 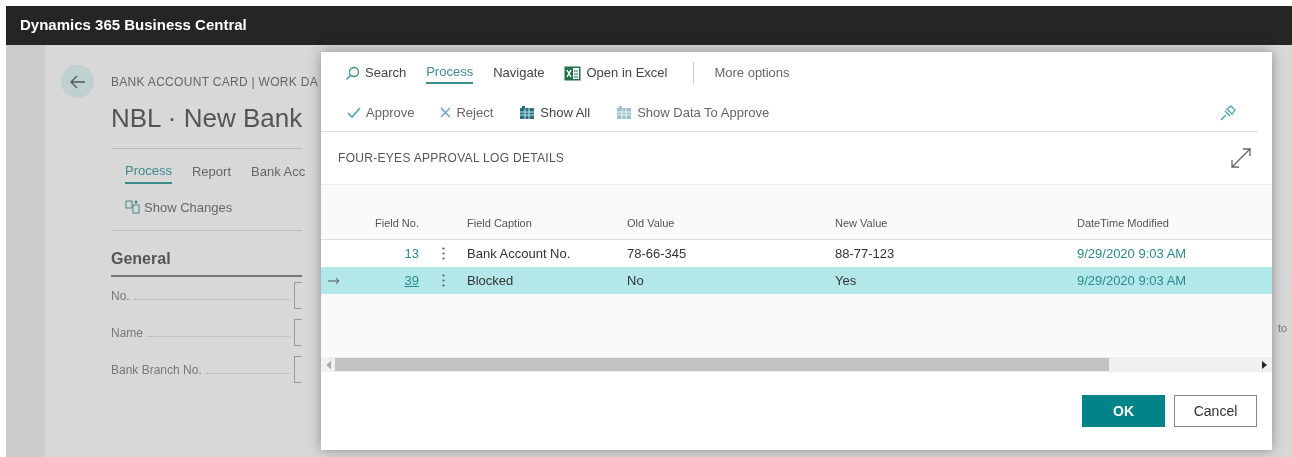 What do you see at coordinates (1215, 411) in the screenshot?
I see `cancel-button: Cancel` at bounding box center [1215, 411].